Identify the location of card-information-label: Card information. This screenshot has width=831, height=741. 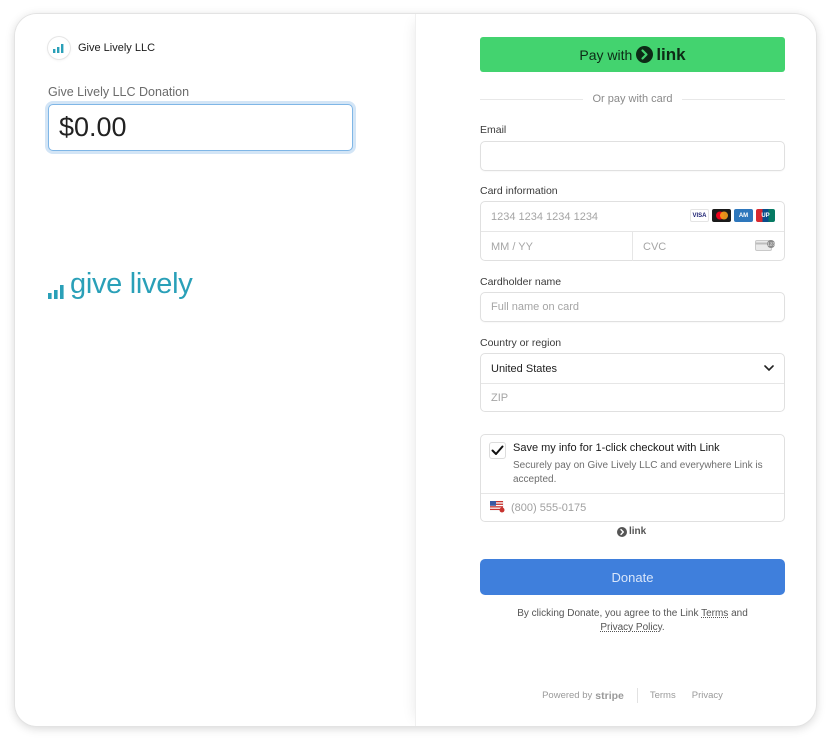
(519, 191).